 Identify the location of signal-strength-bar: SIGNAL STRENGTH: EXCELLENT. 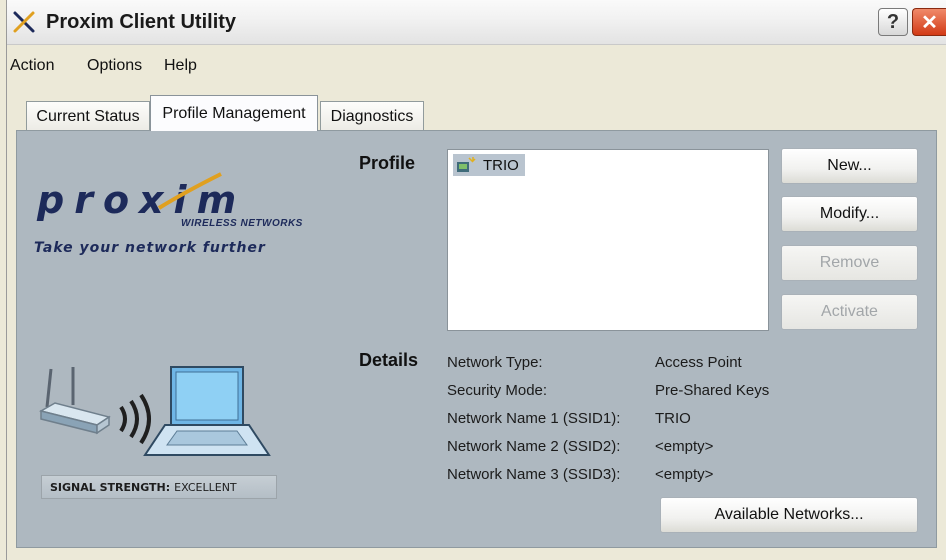
(159, 487).